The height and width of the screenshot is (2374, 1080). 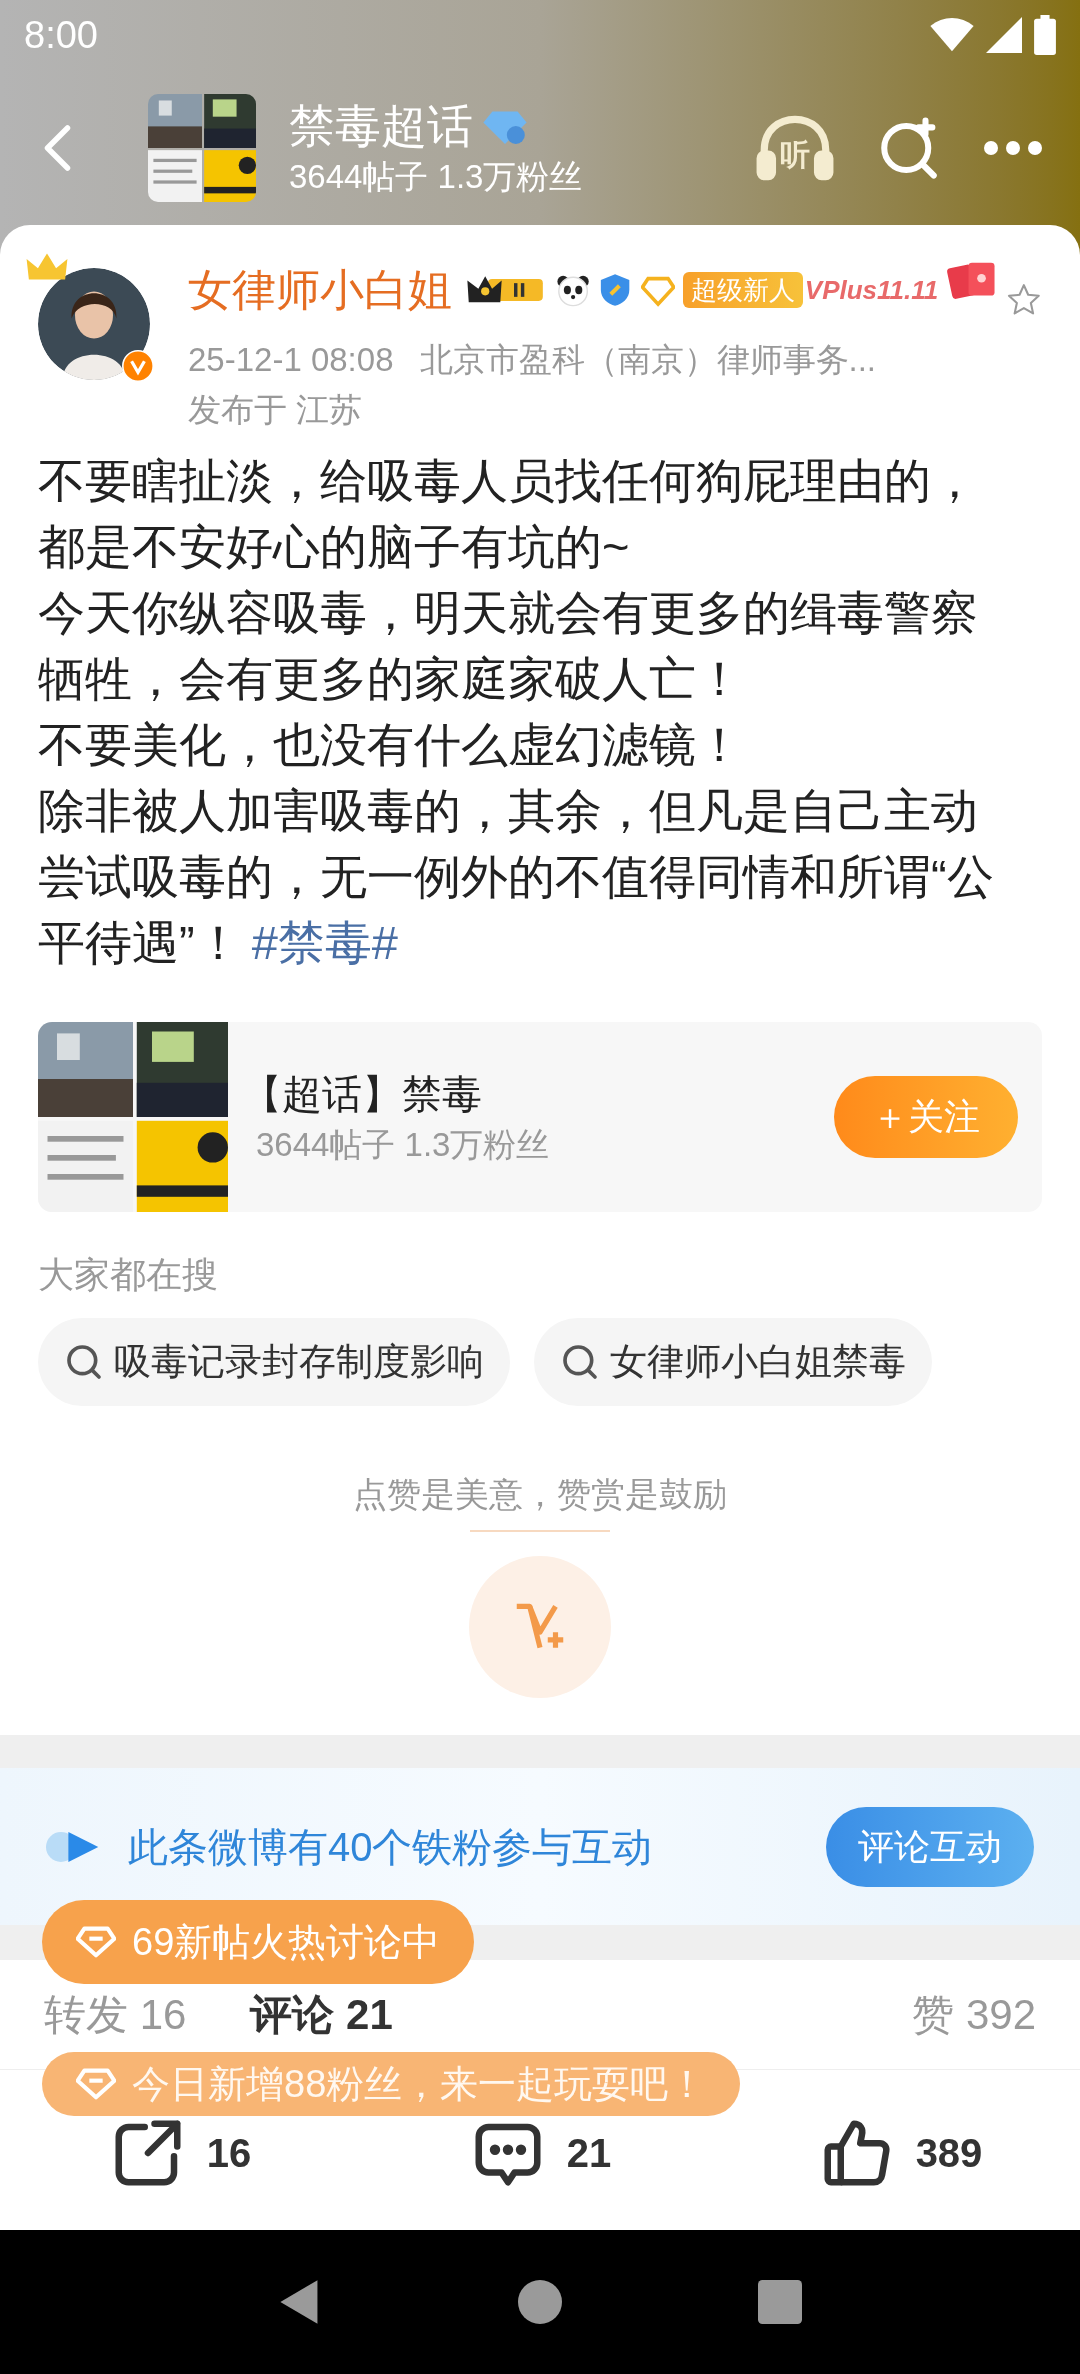 What do you see at coordinates (742, 290) in the screenshot?
I see `new-member-badge: 超级新人` at bounding box center [742, 290].